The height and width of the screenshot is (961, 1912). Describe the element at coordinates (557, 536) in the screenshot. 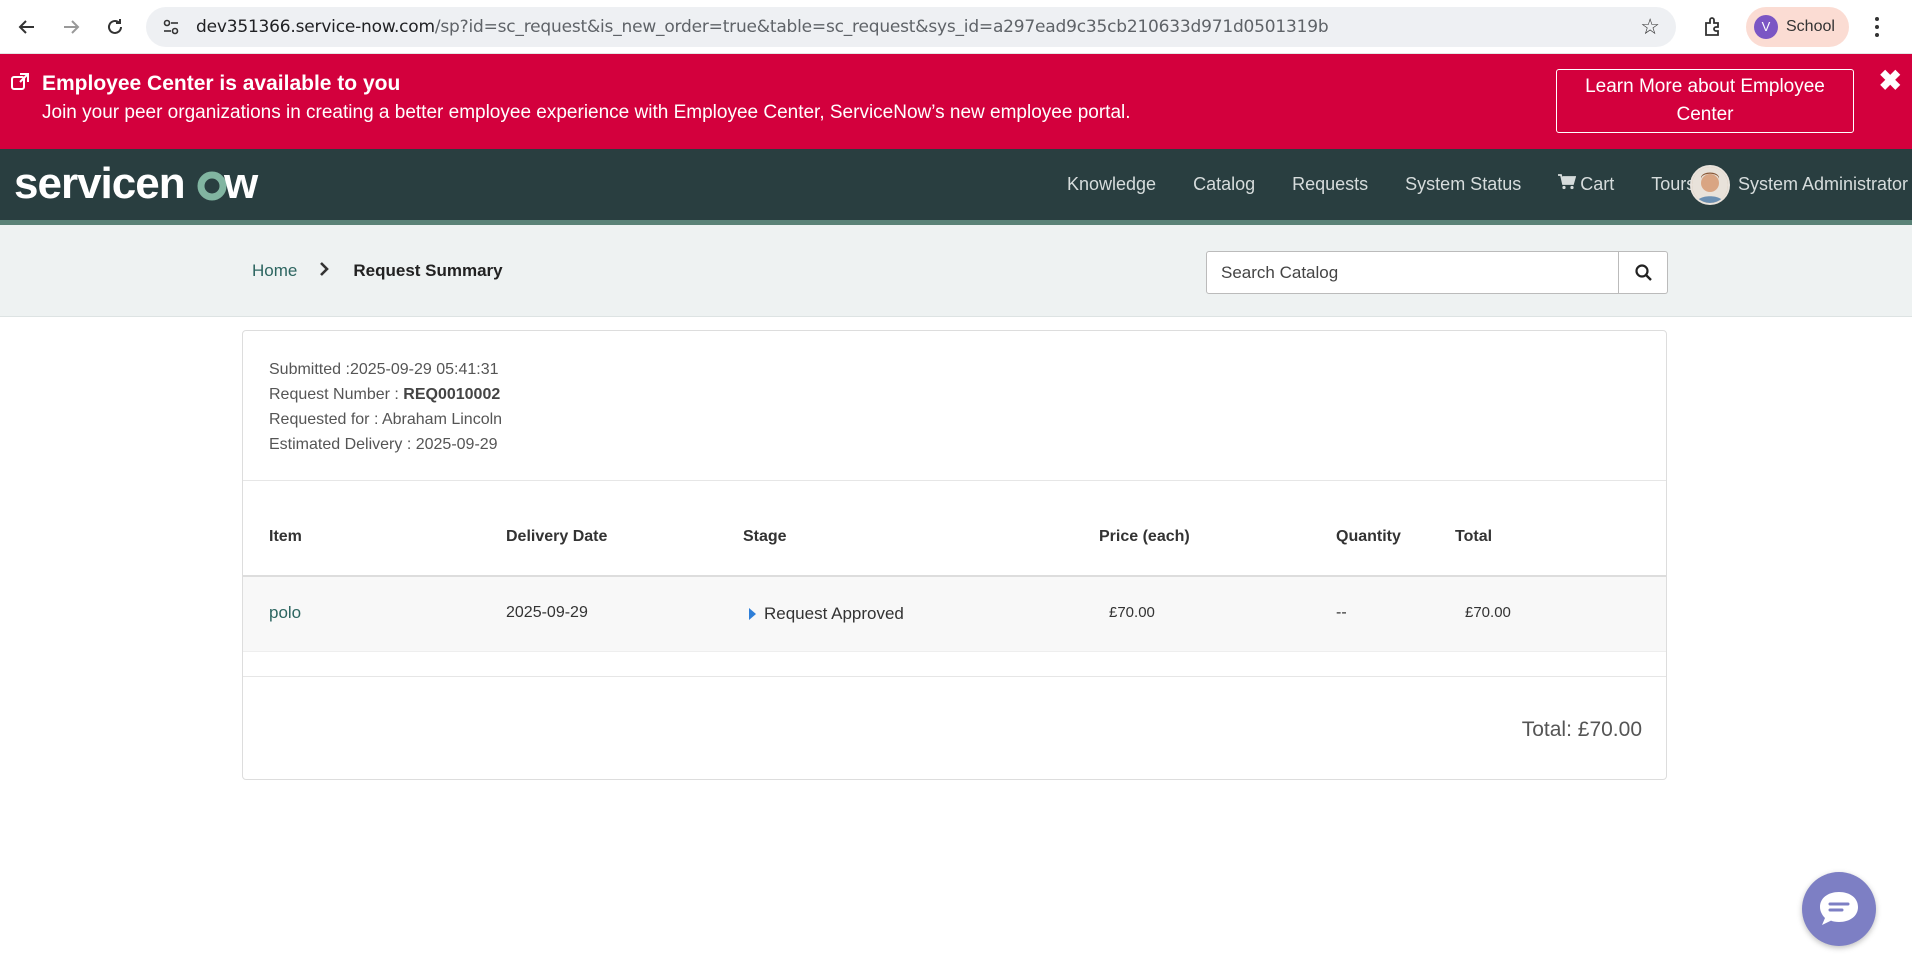

I see `column-header-delivery-date: Delivery Date` at that location.